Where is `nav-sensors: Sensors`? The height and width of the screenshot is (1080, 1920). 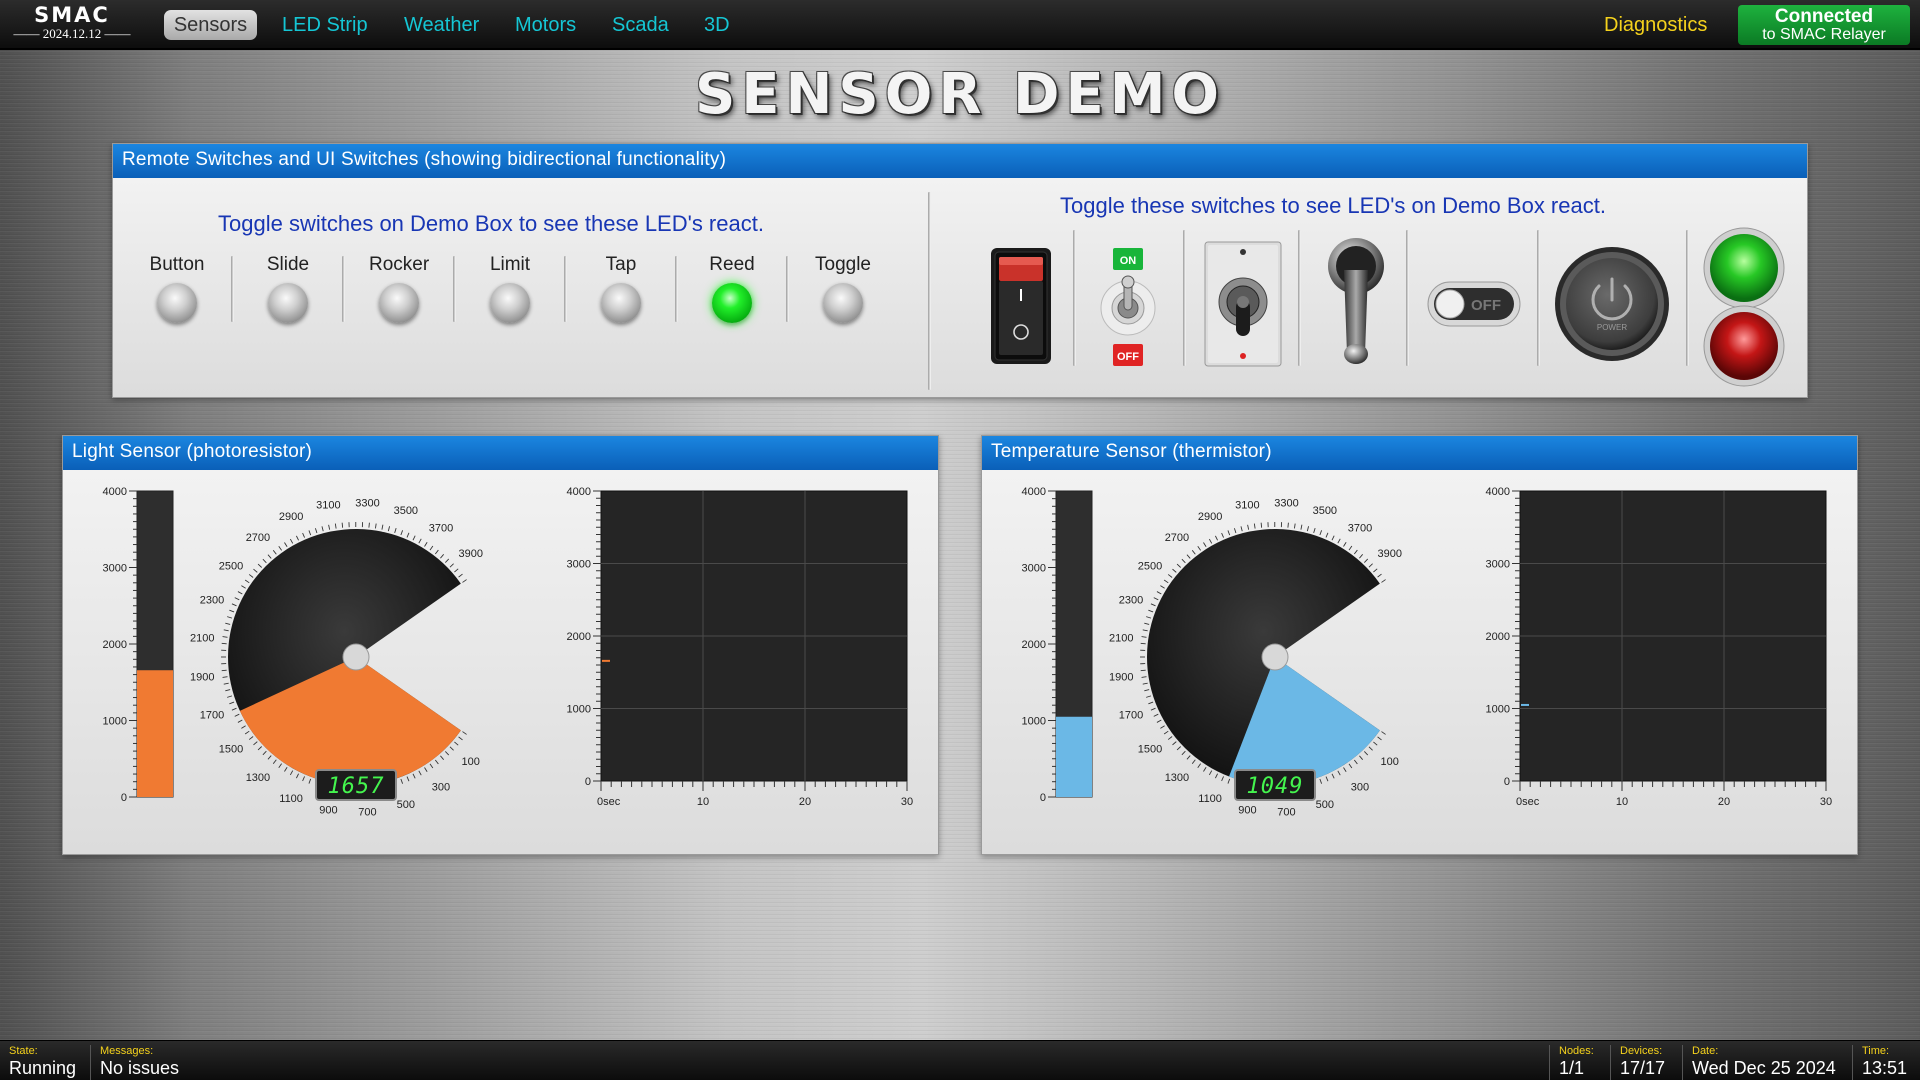
nav-sensors: Sensors is located at coordinates (210, 25).